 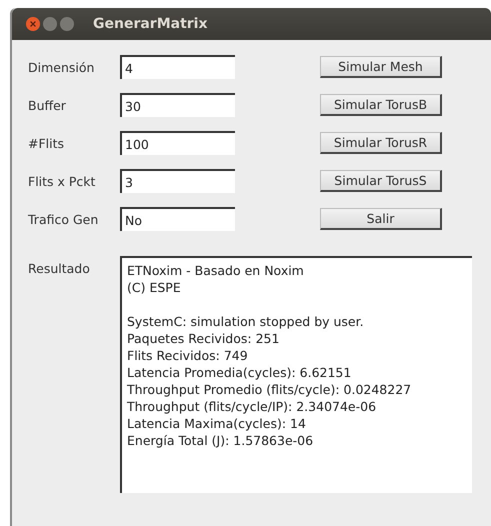 What do you see at coordinates (47, 105) in the screenshot?
I see `field-label: Buffer` at bounding box center [47, 105].